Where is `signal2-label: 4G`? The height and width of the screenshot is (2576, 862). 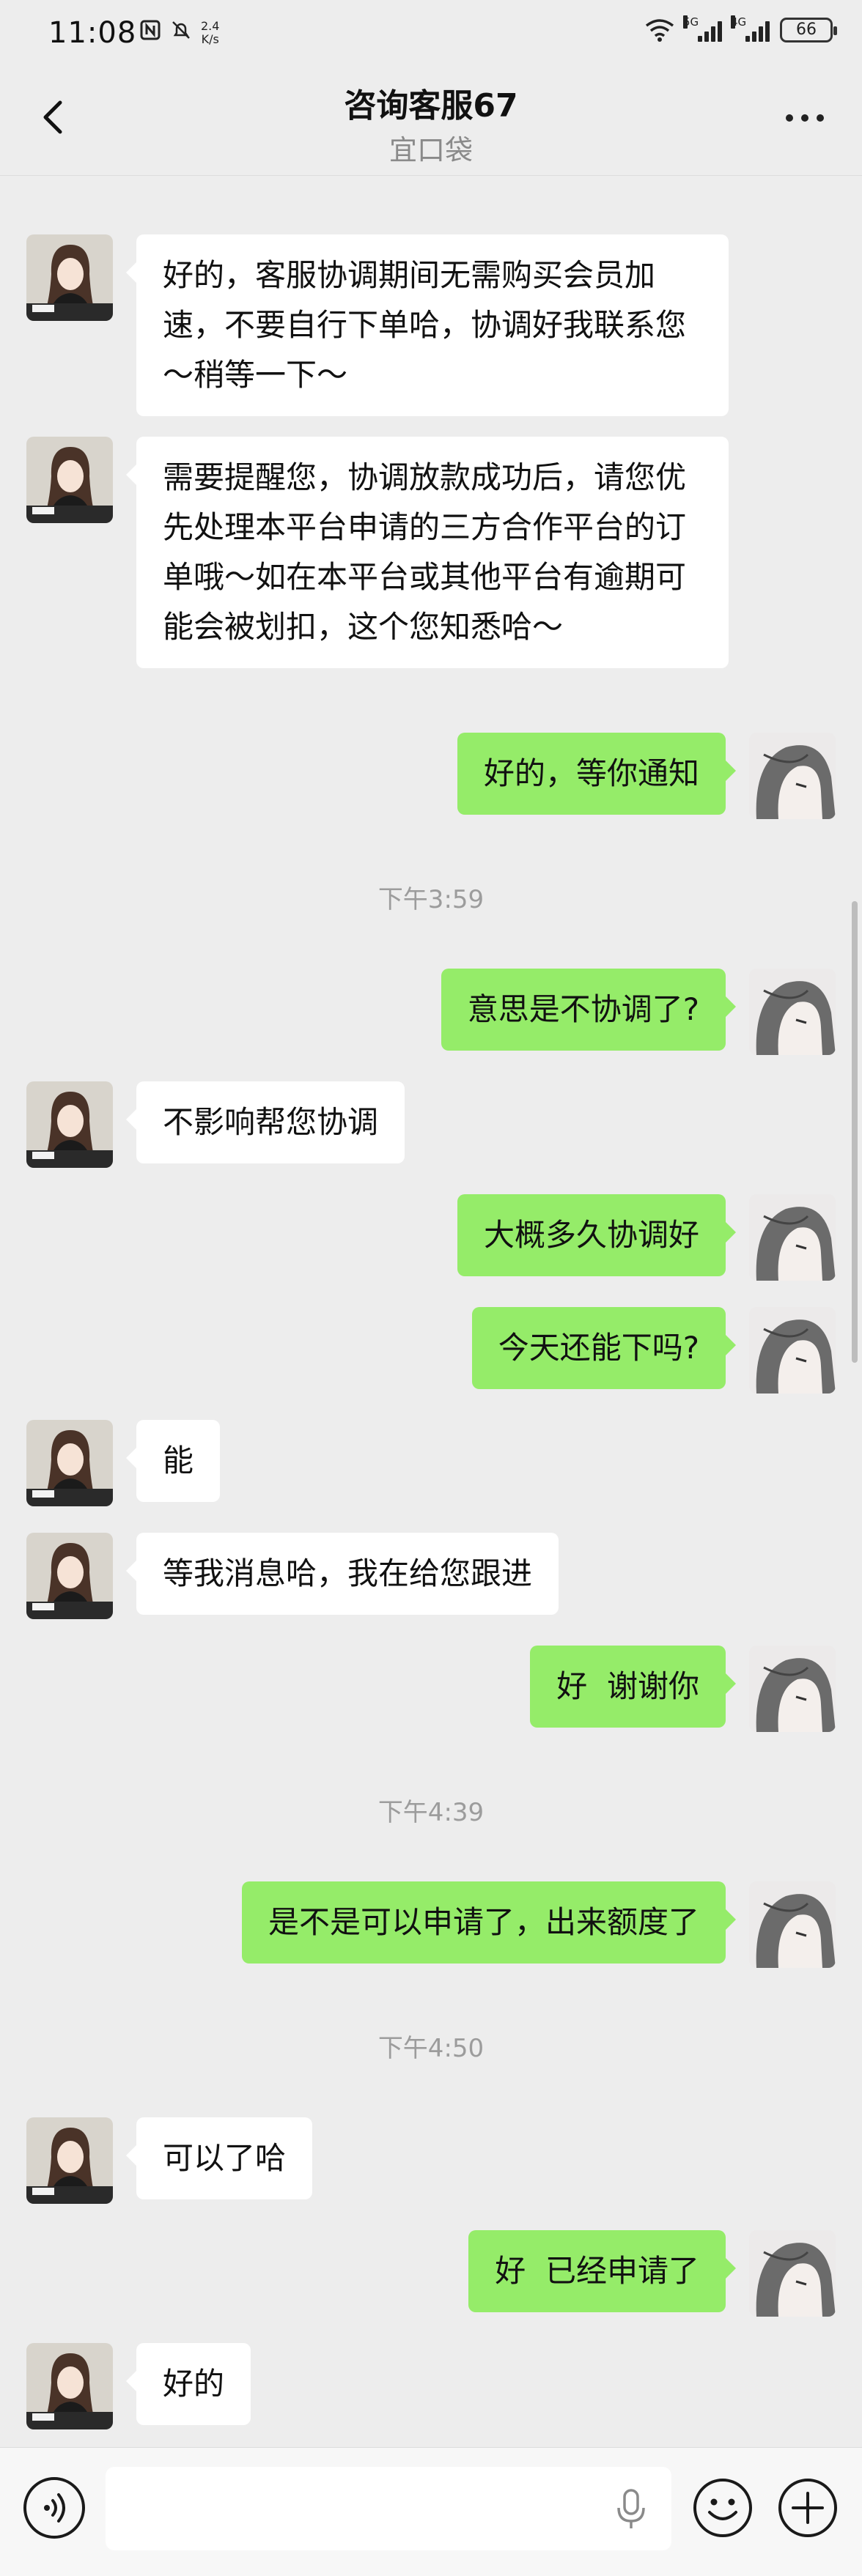 signal2-label: 4G is located at coordinates (739, 22).